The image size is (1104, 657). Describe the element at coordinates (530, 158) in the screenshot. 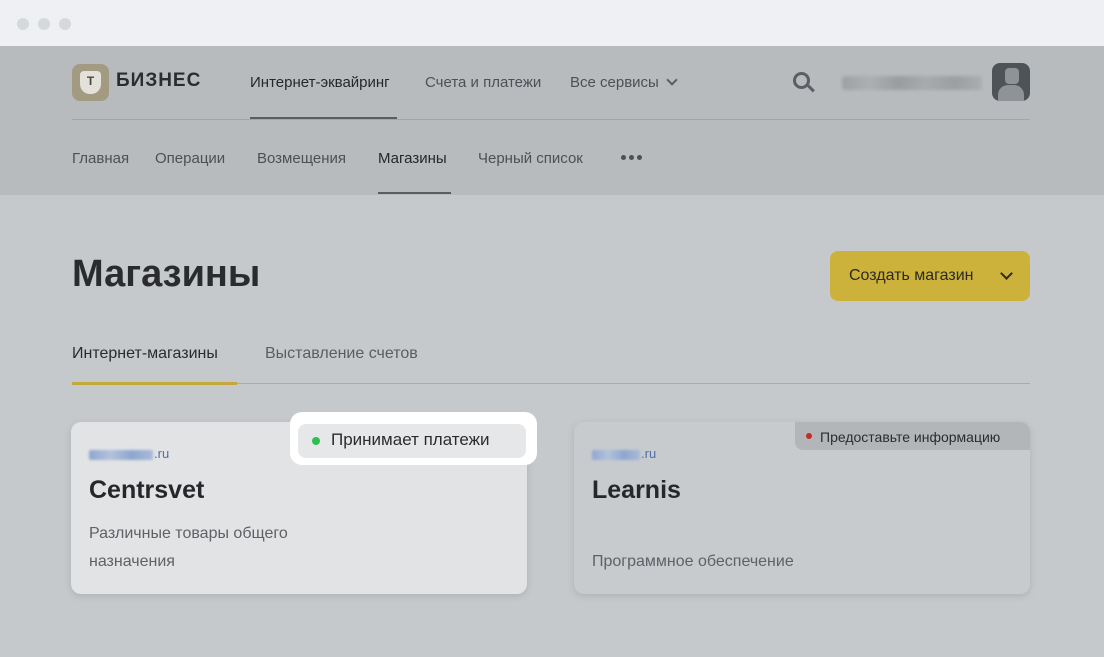

I see `sub-nav-blacklist: Черный список` at that location.